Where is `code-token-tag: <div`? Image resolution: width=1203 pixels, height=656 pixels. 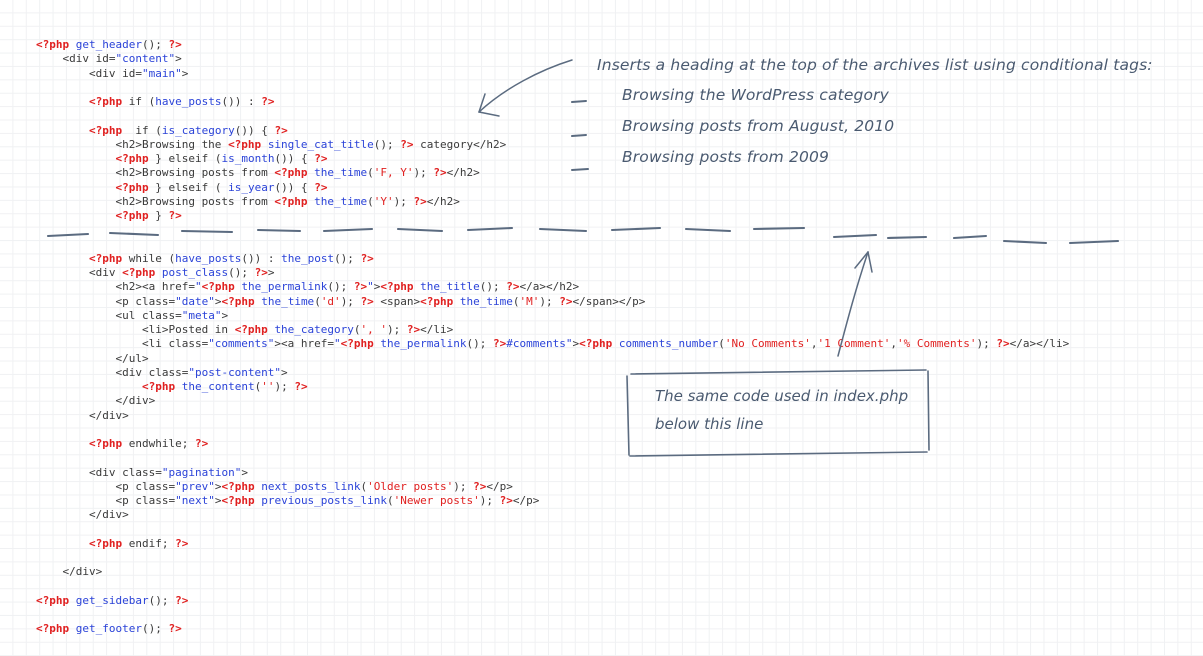 code-token-tag: <div is located at coordinates (79, 272).